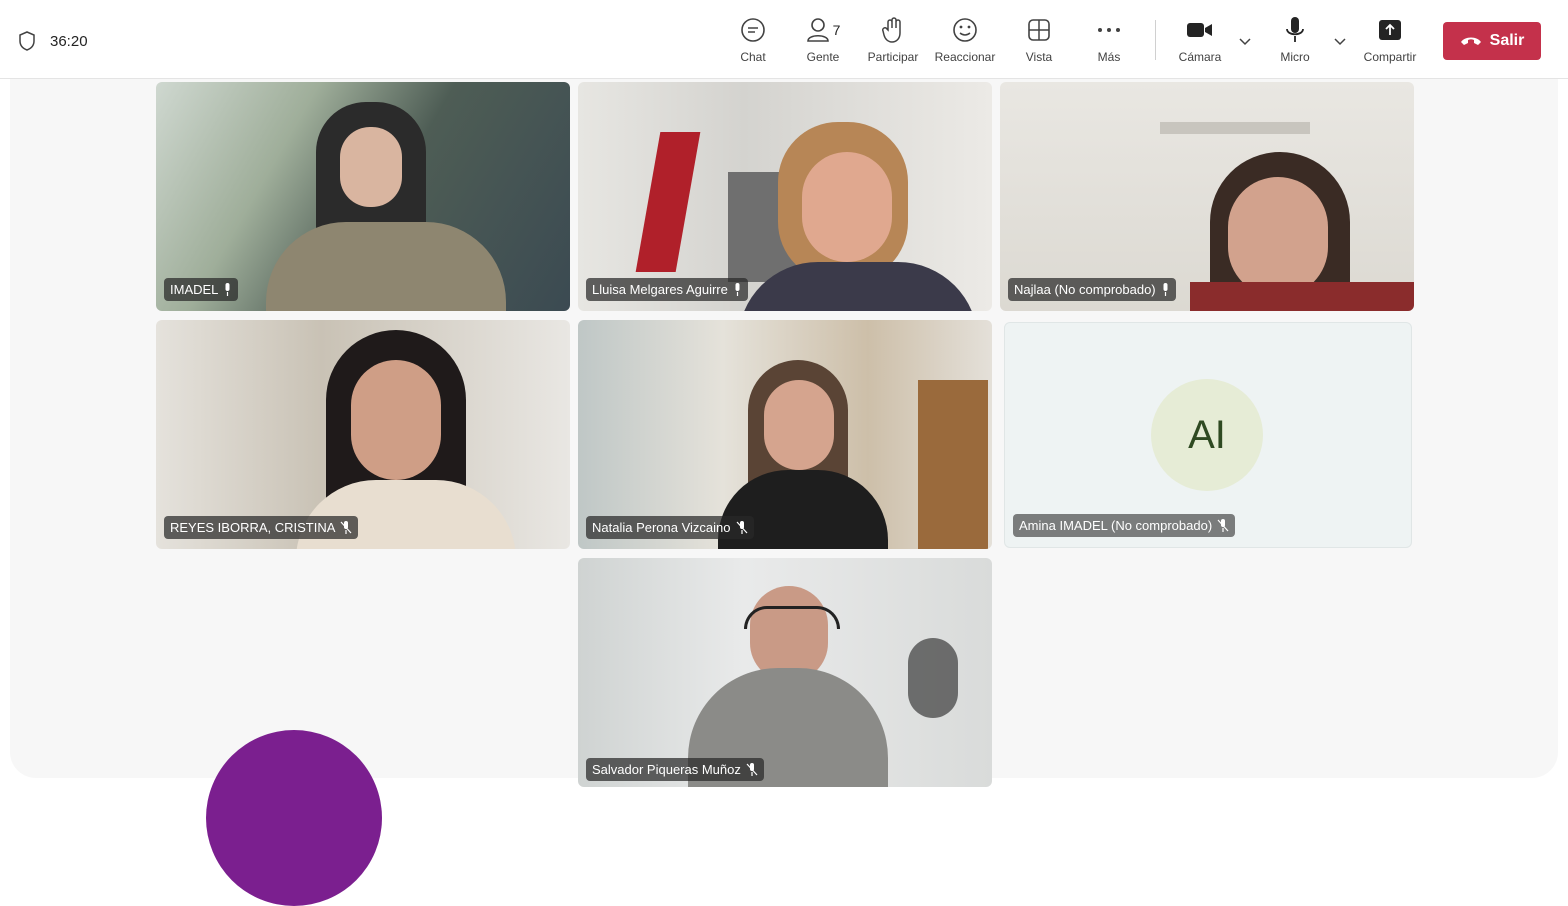 The image size is (1568, 906). What do you see at coordinates (965, 30) in the screenshot?
I see `smiley-icon` at bounding box center [965, 30].